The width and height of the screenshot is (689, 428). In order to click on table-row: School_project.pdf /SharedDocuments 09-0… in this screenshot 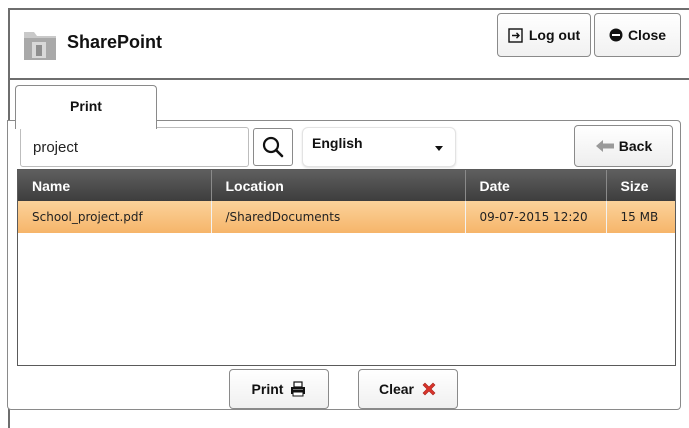, I will do `click(346, 217)`.